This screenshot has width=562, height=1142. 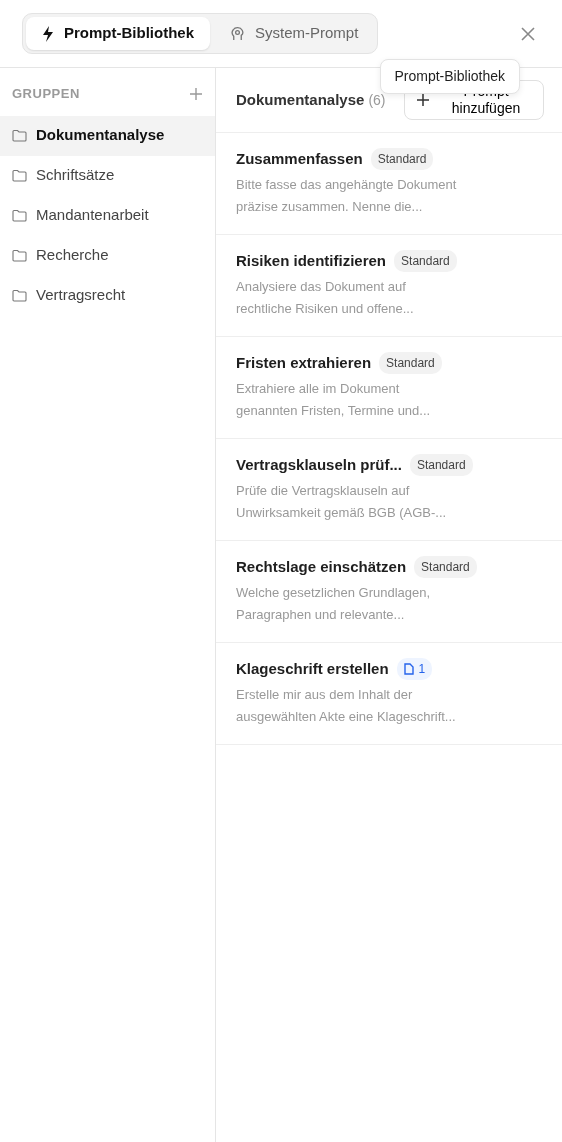 What do you see at coordinates (48, 33) in the screenshot?
I see `lightning-icon` at bounding box center [48, 33].